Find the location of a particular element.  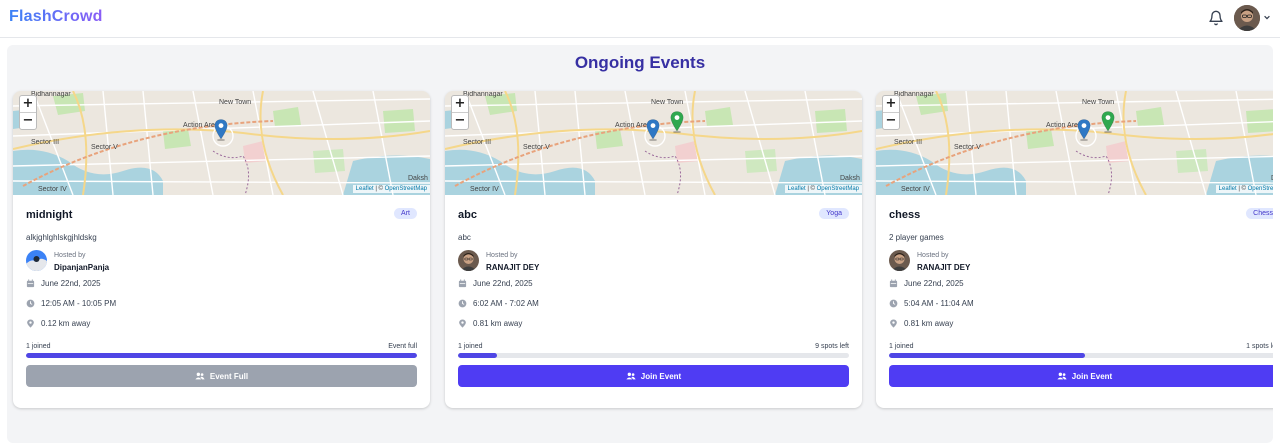

bell-icon is located at coordinates (1216, 18).